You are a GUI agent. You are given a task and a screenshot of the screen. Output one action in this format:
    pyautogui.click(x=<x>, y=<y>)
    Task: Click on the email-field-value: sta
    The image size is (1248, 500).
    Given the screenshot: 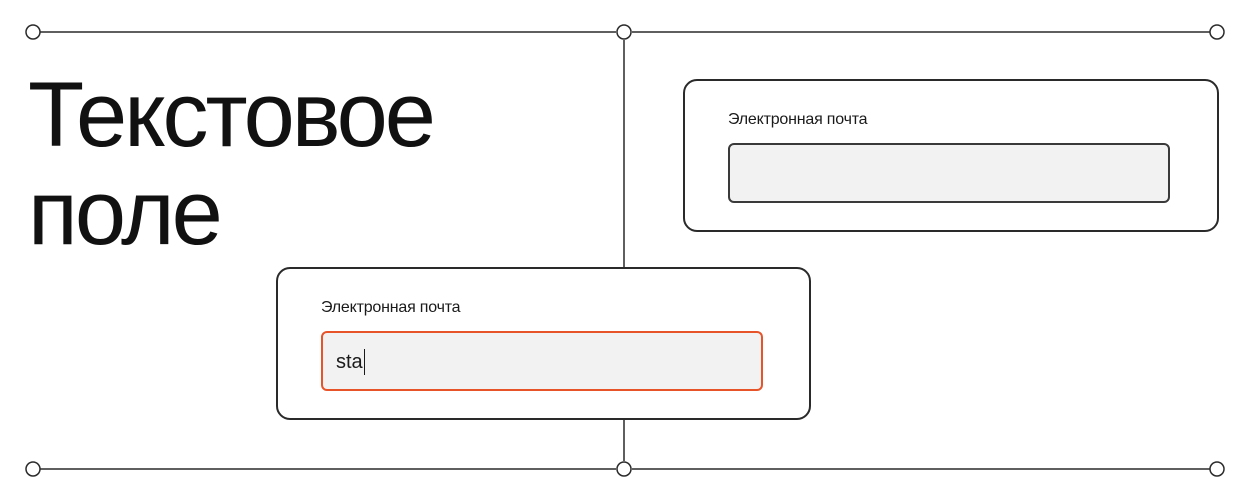 What is the action you would take?
    pyautogui.click(x=351, y=362)
    